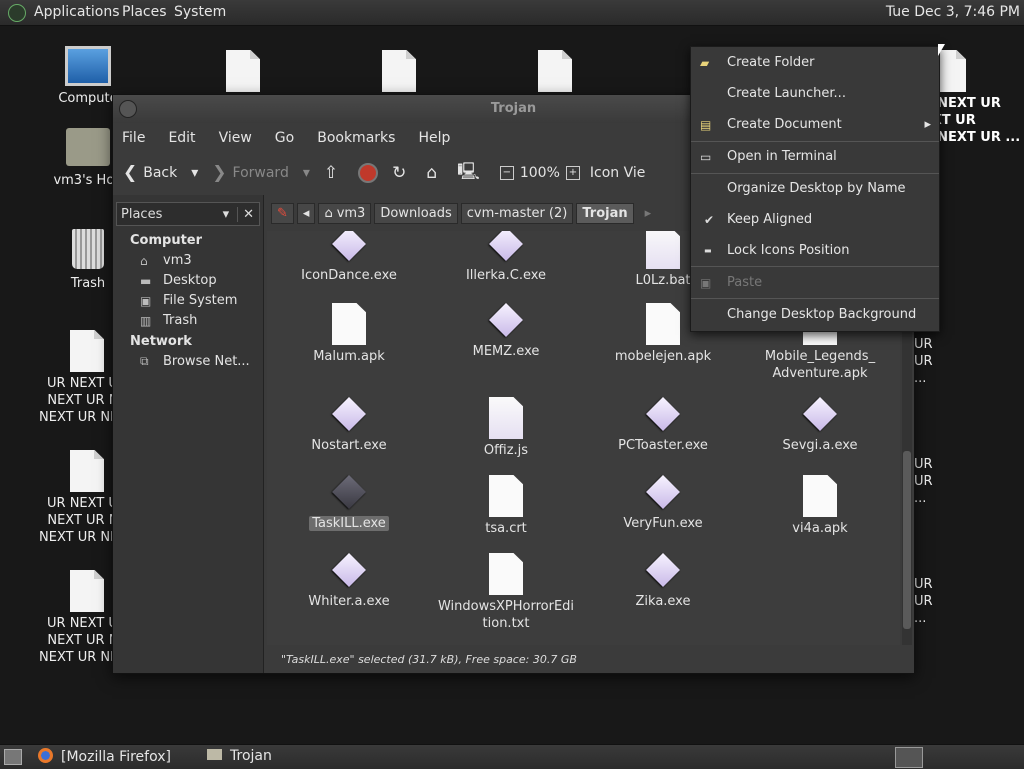 The width and height of the screenshot is (1024, 769). I want to click on breadcrumb-downloads: Downloads, so click(416, 213).